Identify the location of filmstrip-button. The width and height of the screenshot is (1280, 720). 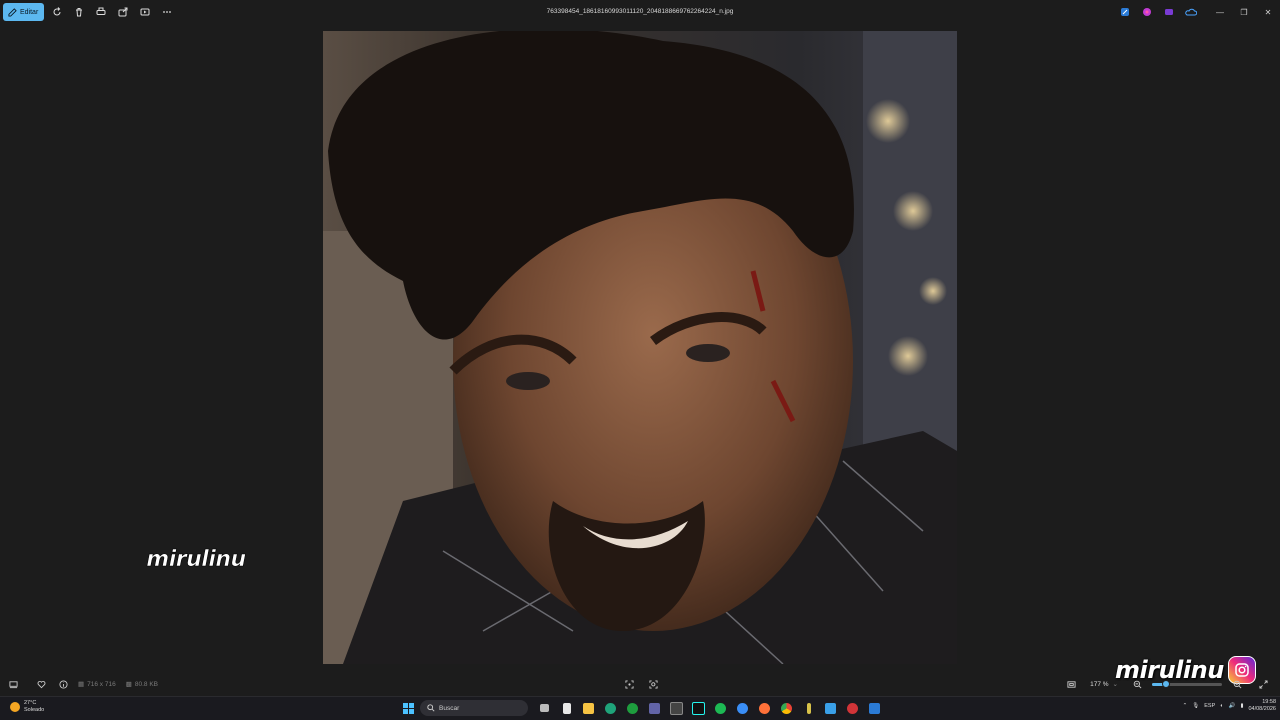
(13, 684).